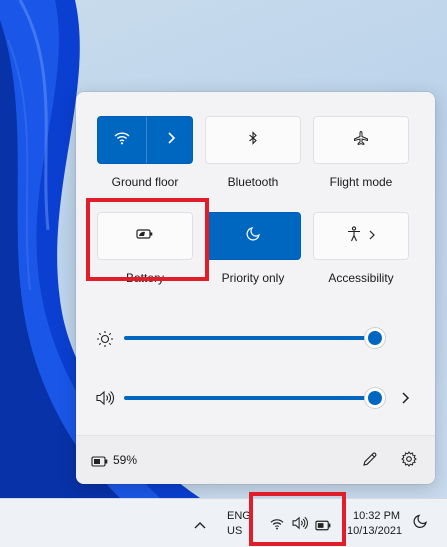  What do you see at coordinates (375, 398) in the screenshot?
I see `volume-slider-thumb` at bounding box center [375, 398].